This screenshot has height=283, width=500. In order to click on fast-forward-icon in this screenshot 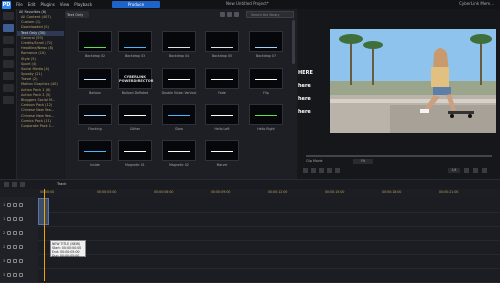, I will do `click(337, 170)`.